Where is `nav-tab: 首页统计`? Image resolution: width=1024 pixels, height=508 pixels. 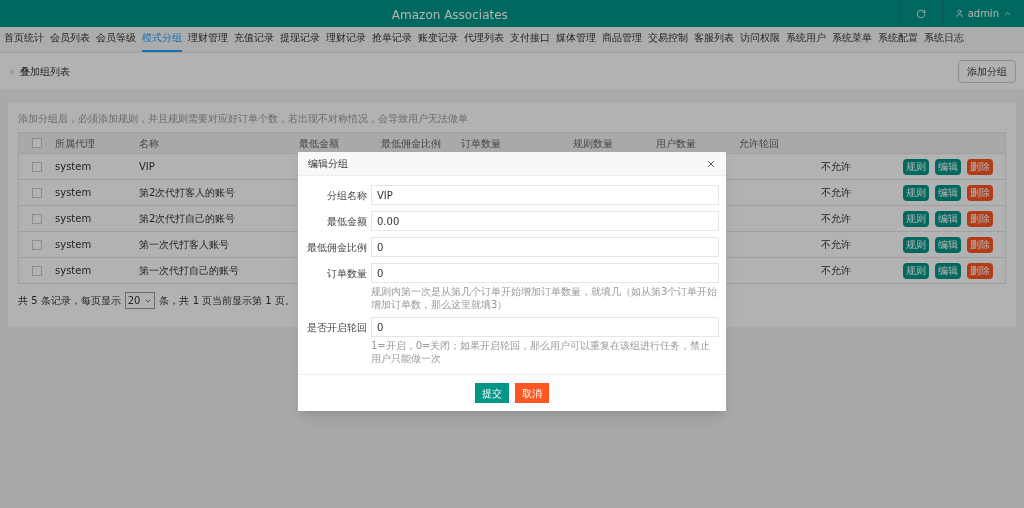 nav-tab: 首页统计 is located at coordinates (24, 41).